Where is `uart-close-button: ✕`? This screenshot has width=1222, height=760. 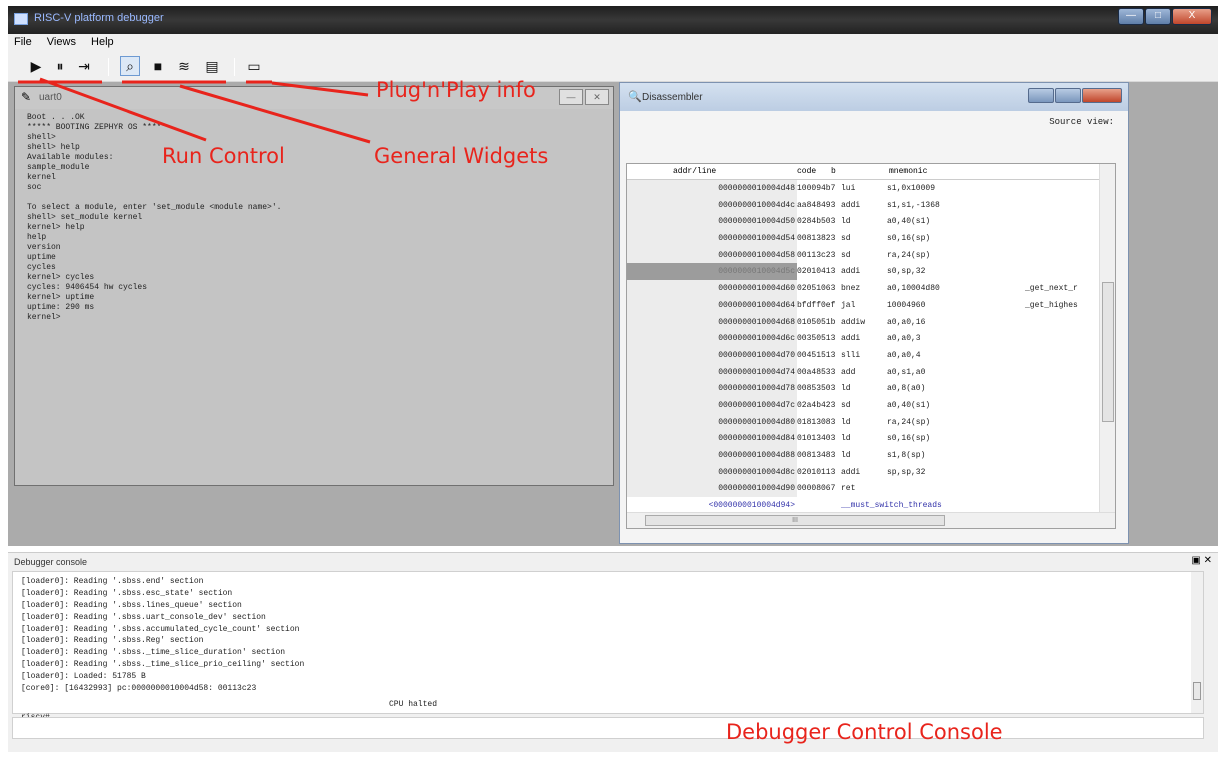
uart-close-button: ✕ is located at coordinates (597, 97).